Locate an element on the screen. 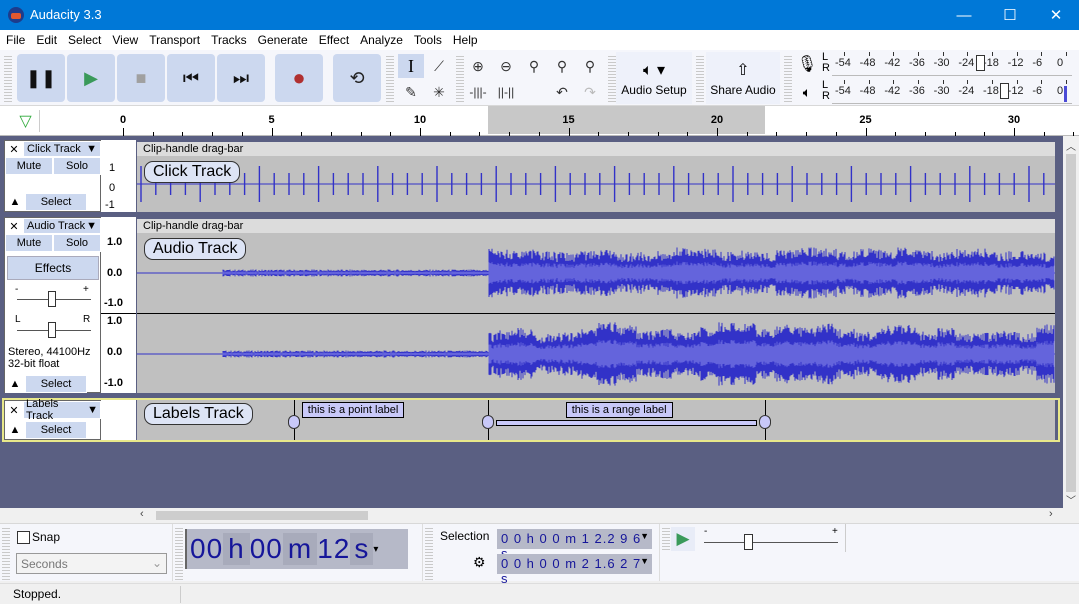  range-label: this is a range label is located at coordinates (619, 410).